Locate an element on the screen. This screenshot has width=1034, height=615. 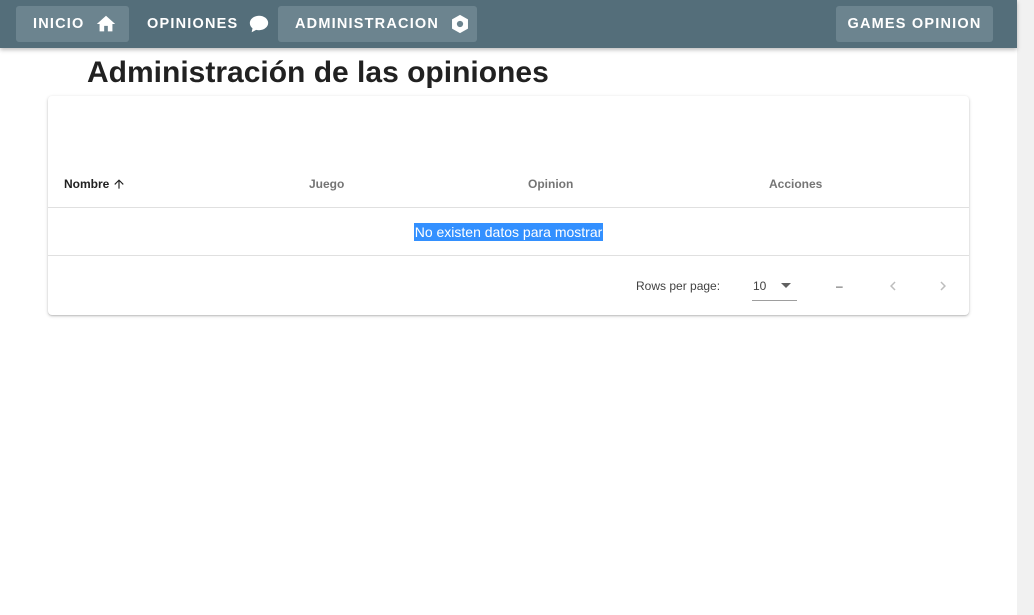
column-header-opinion-label: Opinion is located at coordinates (551, 184).